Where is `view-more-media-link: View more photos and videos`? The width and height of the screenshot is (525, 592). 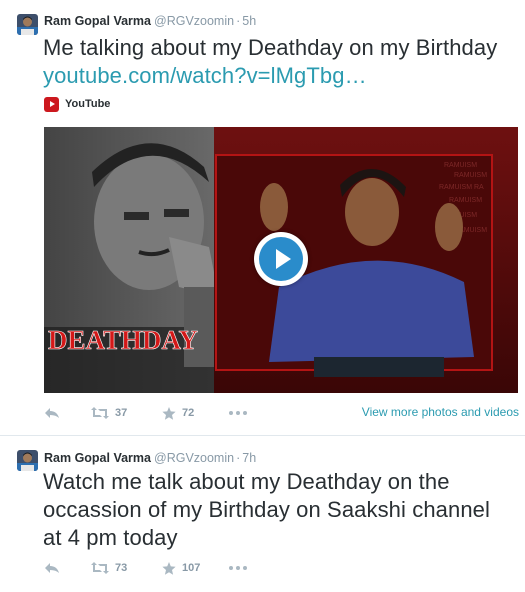 view-more-media-link: View more photos and videos is located at coordinates (440, 412).